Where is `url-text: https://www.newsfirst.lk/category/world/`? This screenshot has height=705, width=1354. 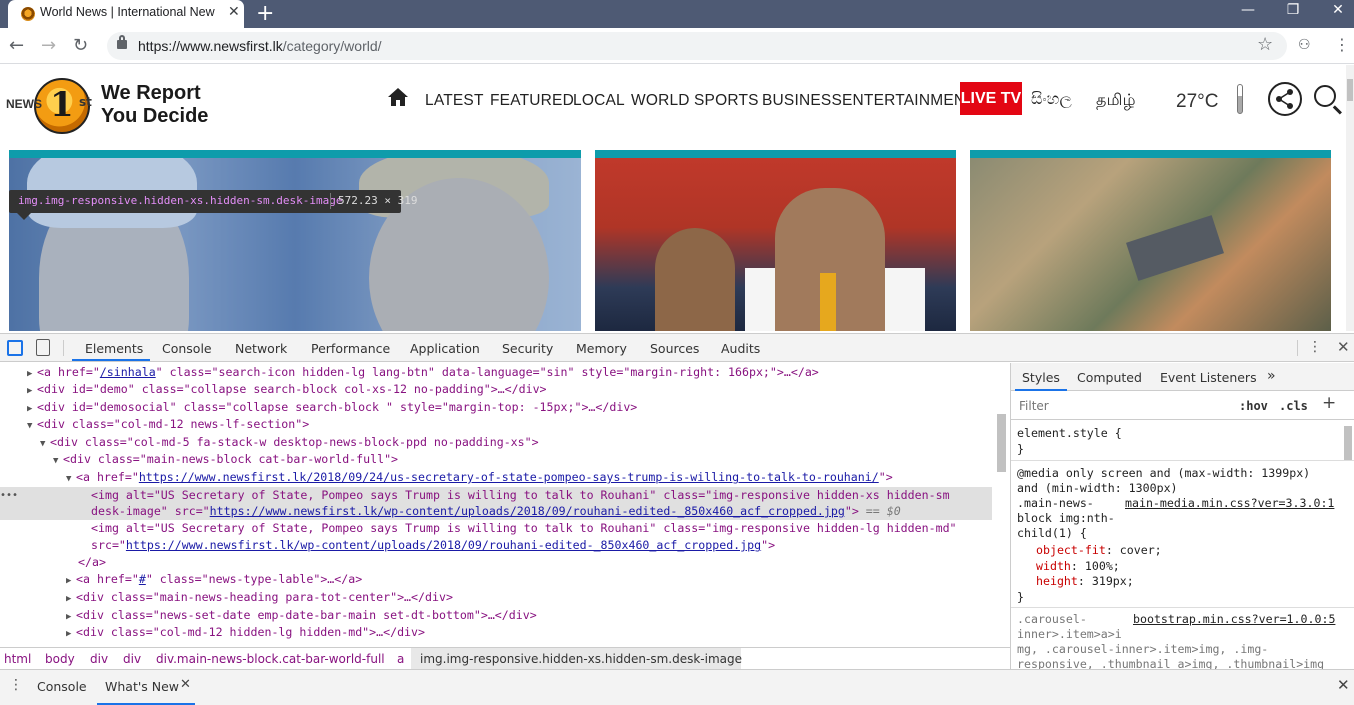 url-text: https://www.newsfirst.lk/category/world/ is located at coordinates (260, 46).